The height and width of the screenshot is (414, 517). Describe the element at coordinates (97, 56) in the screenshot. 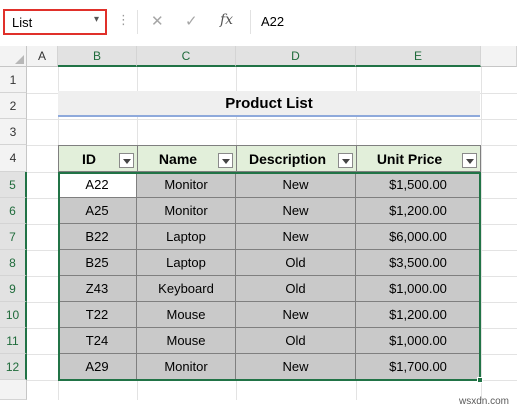

I see `column-header-b: B` at that location.